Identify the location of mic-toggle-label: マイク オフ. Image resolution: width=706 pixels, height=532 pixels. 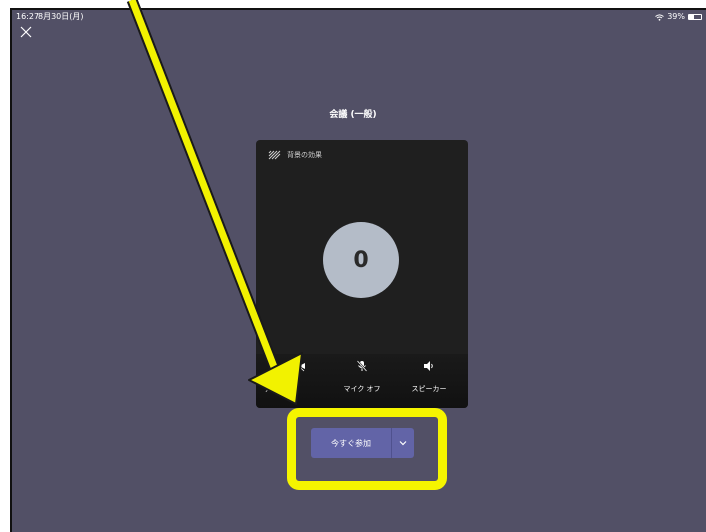
(362, 389).